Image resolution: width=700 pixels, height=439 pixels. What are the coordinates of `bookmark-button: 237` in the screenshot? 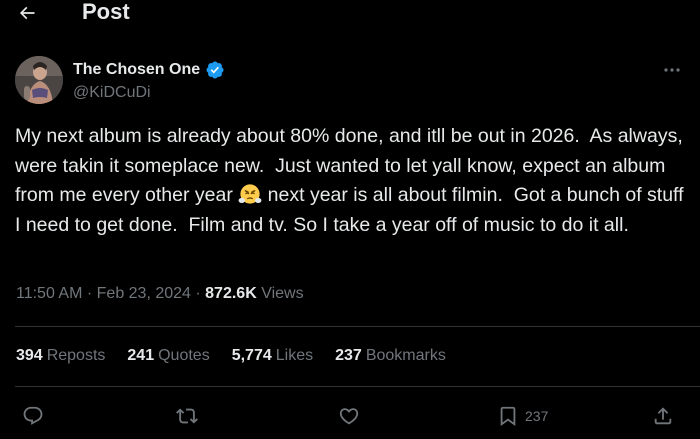 It's located at (522, 416).